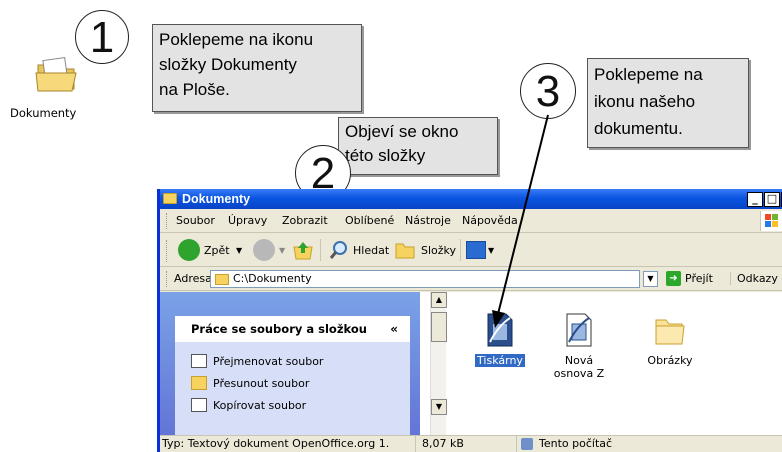  Describe the element at coordinates (579, 367) in the screenshot. I see `file-name: Nová osnova Z` at that location.